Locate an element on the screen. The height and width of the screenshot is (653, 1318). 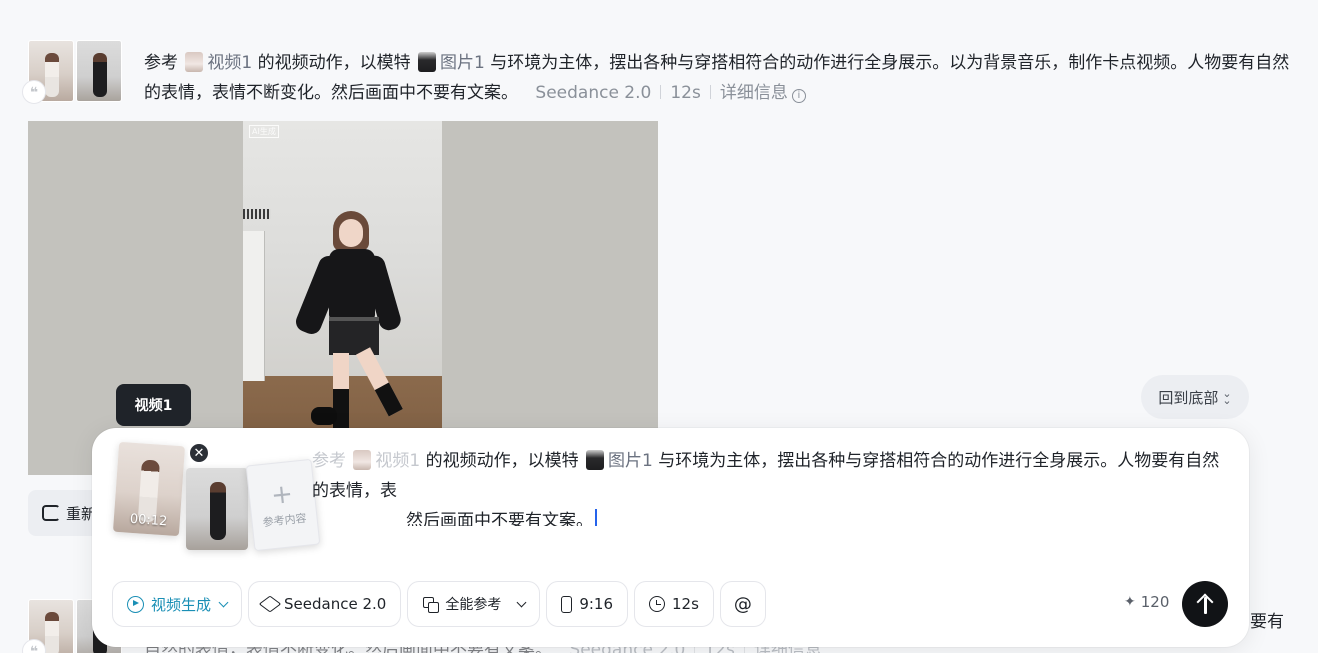
ai-watermark: AI生成 is located at coordinates (264, 131).